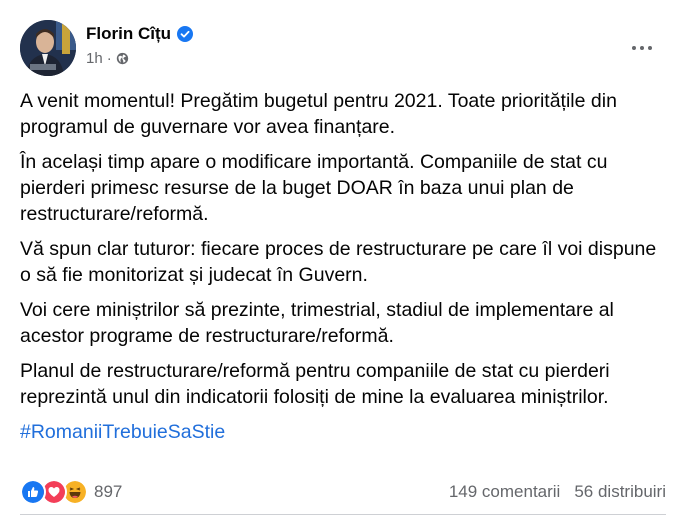 This screenshot has height=522, width=686. Describe the element at coordinates (343, 492) in the screenshot. I see `post-footer: 897 149 comentarii 56 distribuiri` at that location.